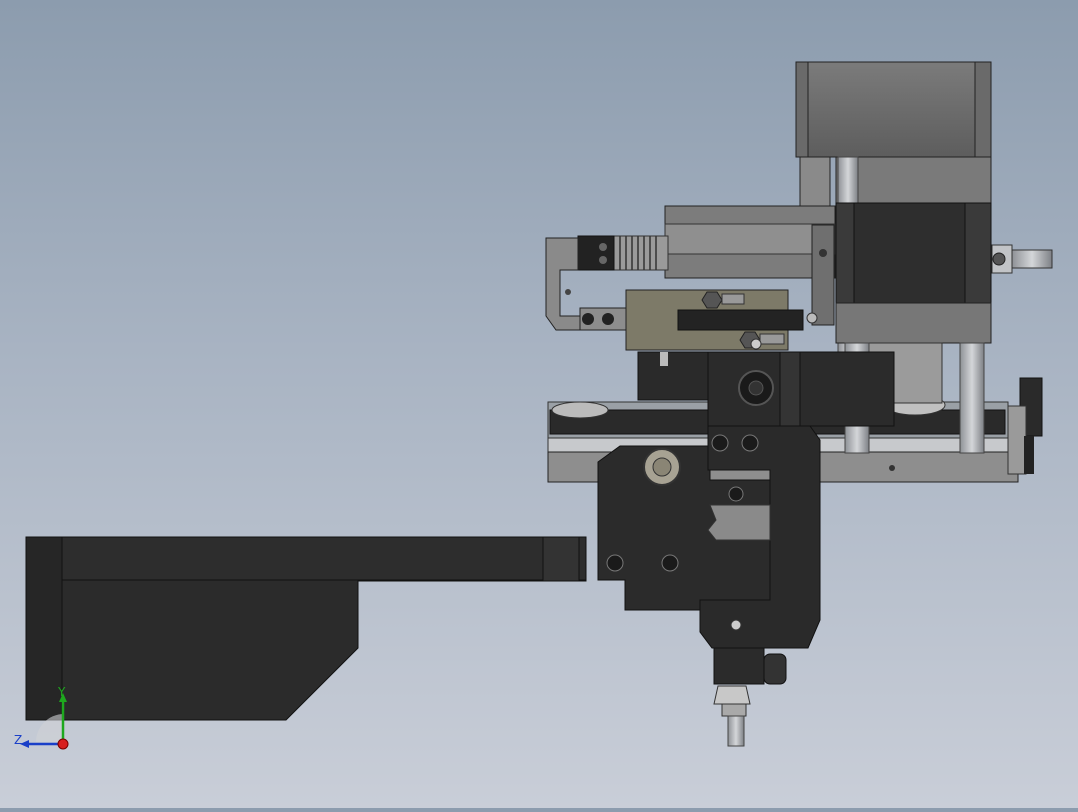 This screenshot has width=1078, height=812. I want to click on y-axis-label: Y, so click(61, 692).